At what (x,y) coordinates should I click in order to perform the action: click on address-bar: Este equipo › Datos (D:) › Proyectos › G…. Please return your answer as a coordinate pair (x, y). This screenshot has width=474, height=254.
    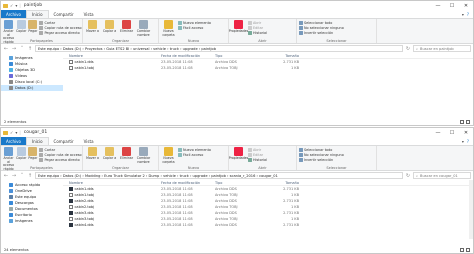
    Looking at the image, I should click on (219, 48).